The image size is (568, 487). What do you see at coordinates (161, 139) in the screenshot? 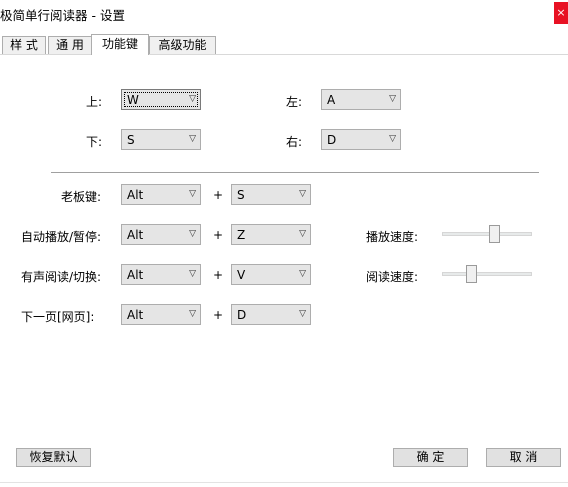
I see `down-key-select: S ▽` at bounding box center [161, 139].